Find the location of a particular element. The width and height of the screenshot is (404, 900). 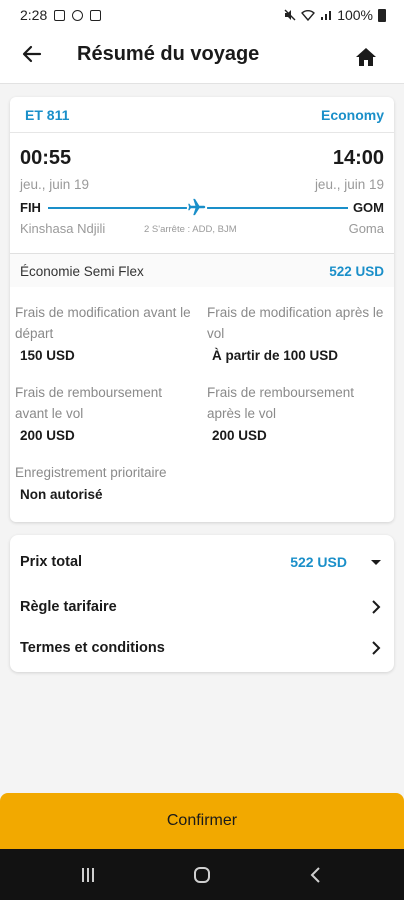

total-price-label: Prix total is located at coordinates (51, 562).